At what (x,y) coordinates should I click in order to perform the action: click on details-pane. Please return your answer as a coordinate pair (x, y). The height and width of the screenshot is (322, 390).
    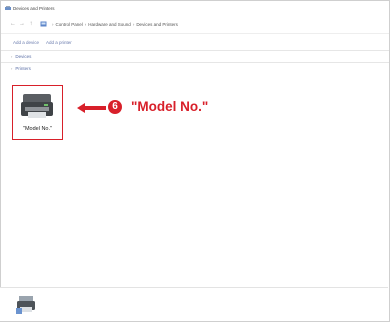
    Looking at the image, I should click on (194, 304).